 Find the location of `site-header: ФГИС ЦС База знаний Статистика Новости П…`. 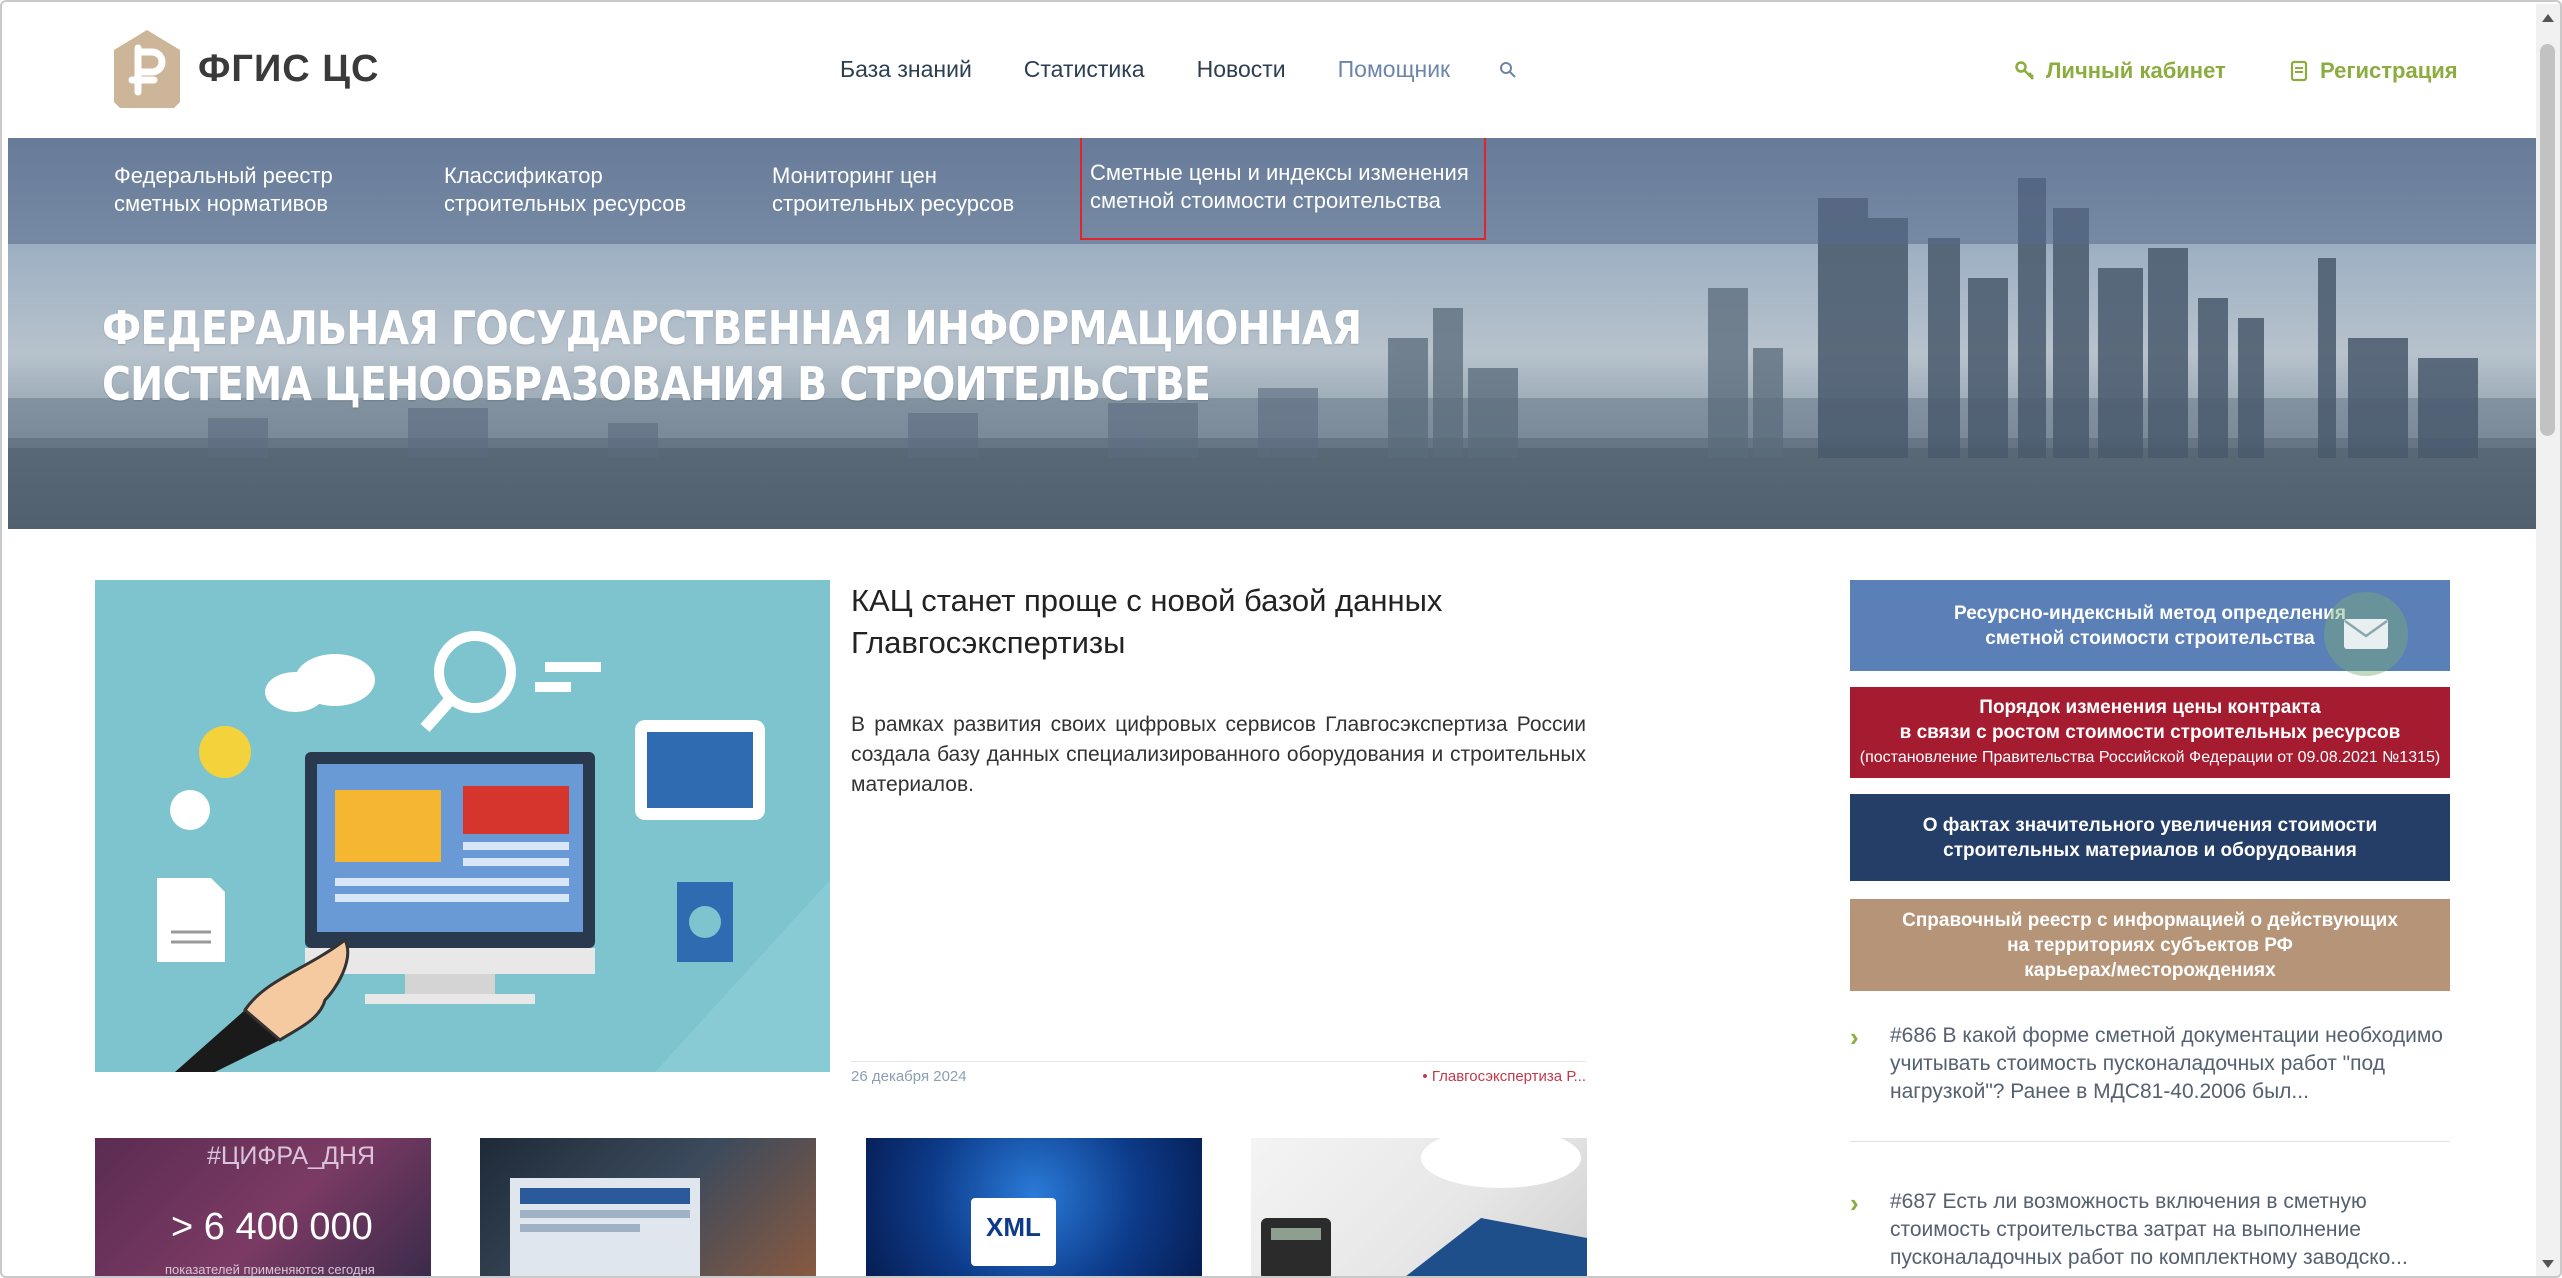

site-header: ФГИС ЦС База знаний Статистика Новости П… is located at coordinates (1272, 70).